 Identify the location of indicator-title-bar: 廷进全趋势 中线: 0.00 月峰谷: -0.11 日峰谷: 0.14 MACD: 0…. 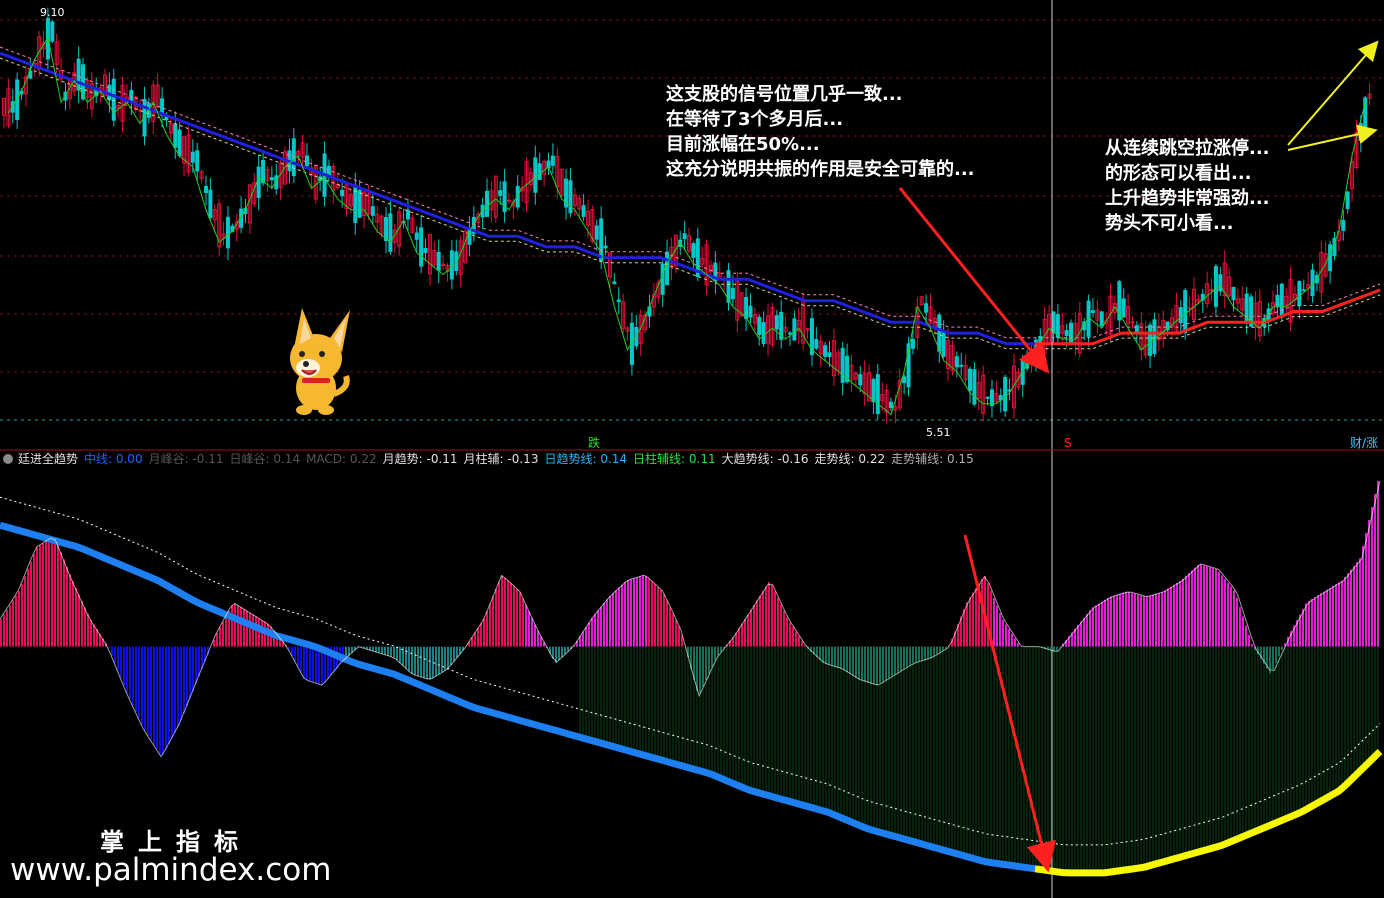
(488, 458).